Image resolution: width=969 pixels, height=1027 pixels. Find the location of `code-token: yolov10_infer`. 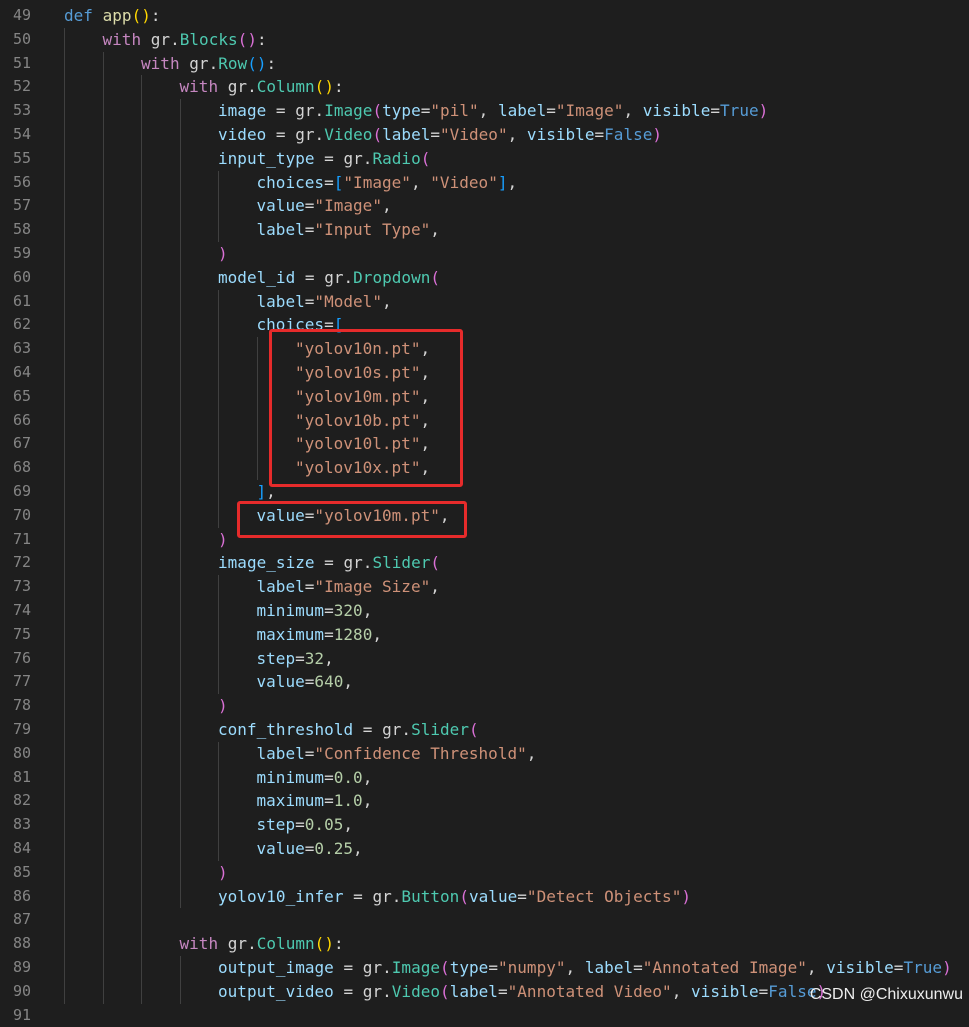

code-token: yolov10_infer is located at coordinates (281, 896).